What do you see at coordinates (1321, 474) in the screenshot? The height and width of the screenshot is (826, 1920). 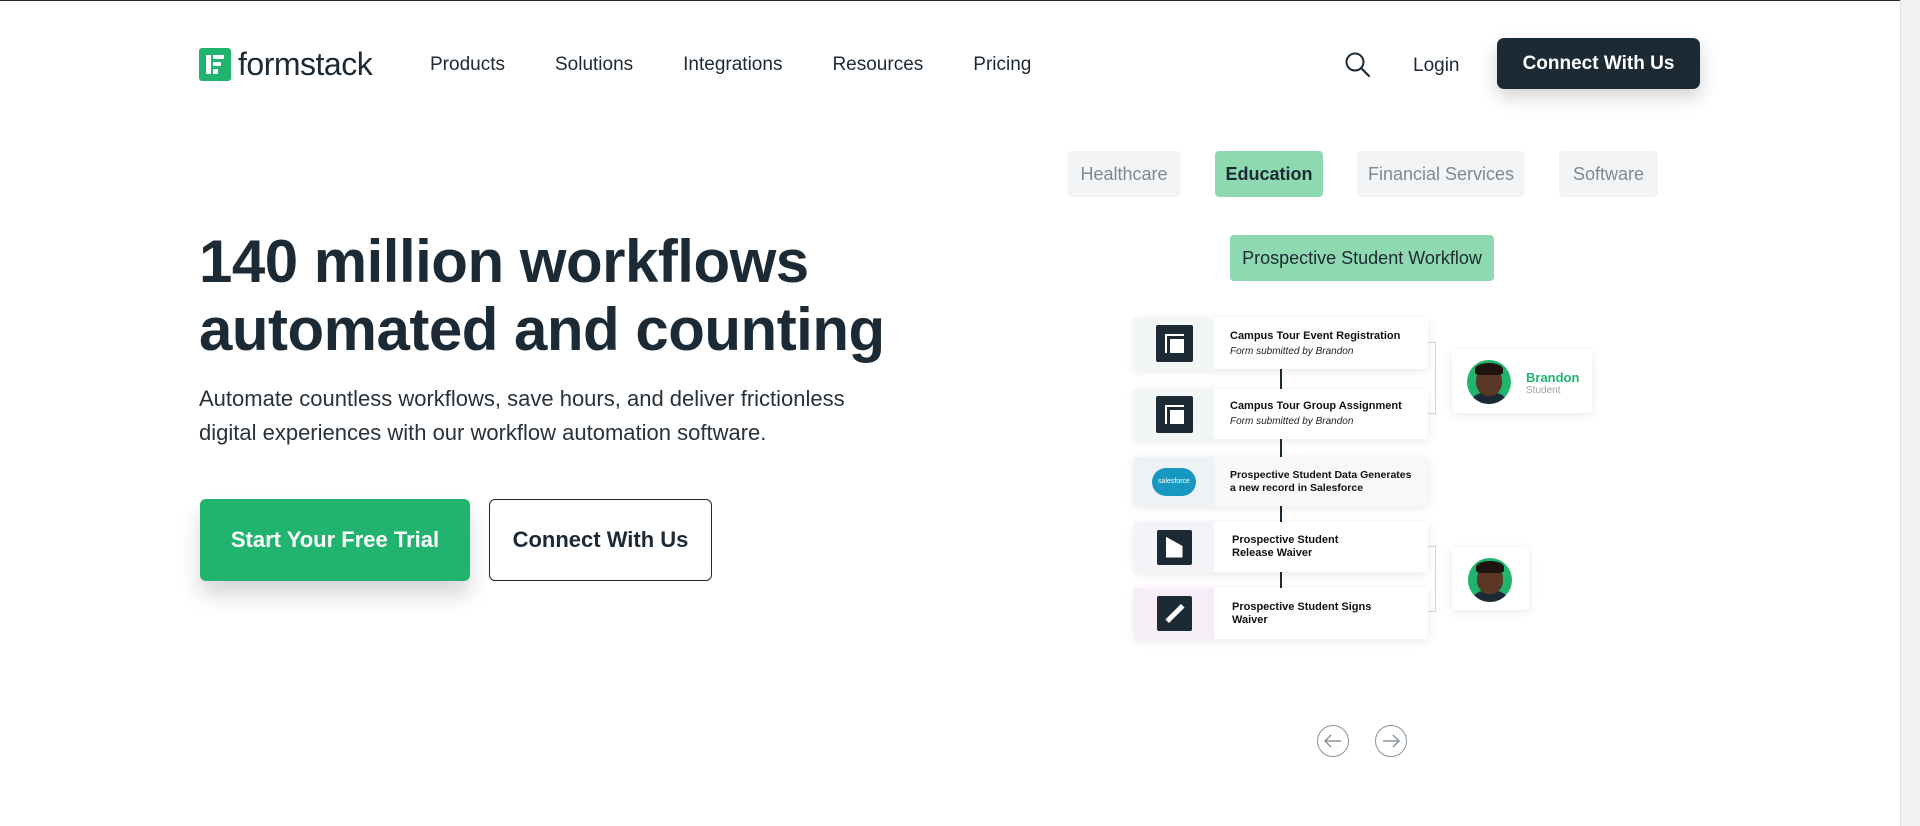 I see `step-title: Prospective Student Data Generates` at bounding box center [1321, 474].